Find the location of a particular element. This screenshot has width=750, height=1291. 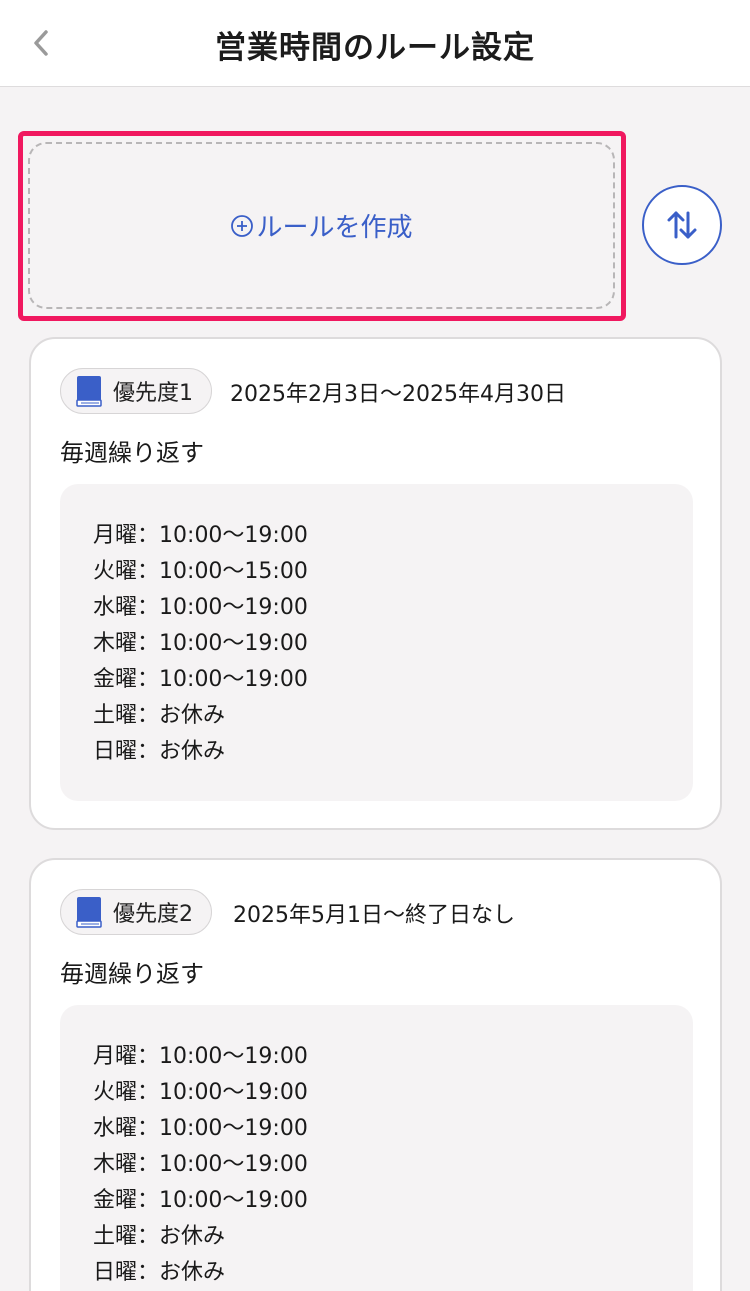

priority-badge: 優先度2 is located at coordinates (136, 912).